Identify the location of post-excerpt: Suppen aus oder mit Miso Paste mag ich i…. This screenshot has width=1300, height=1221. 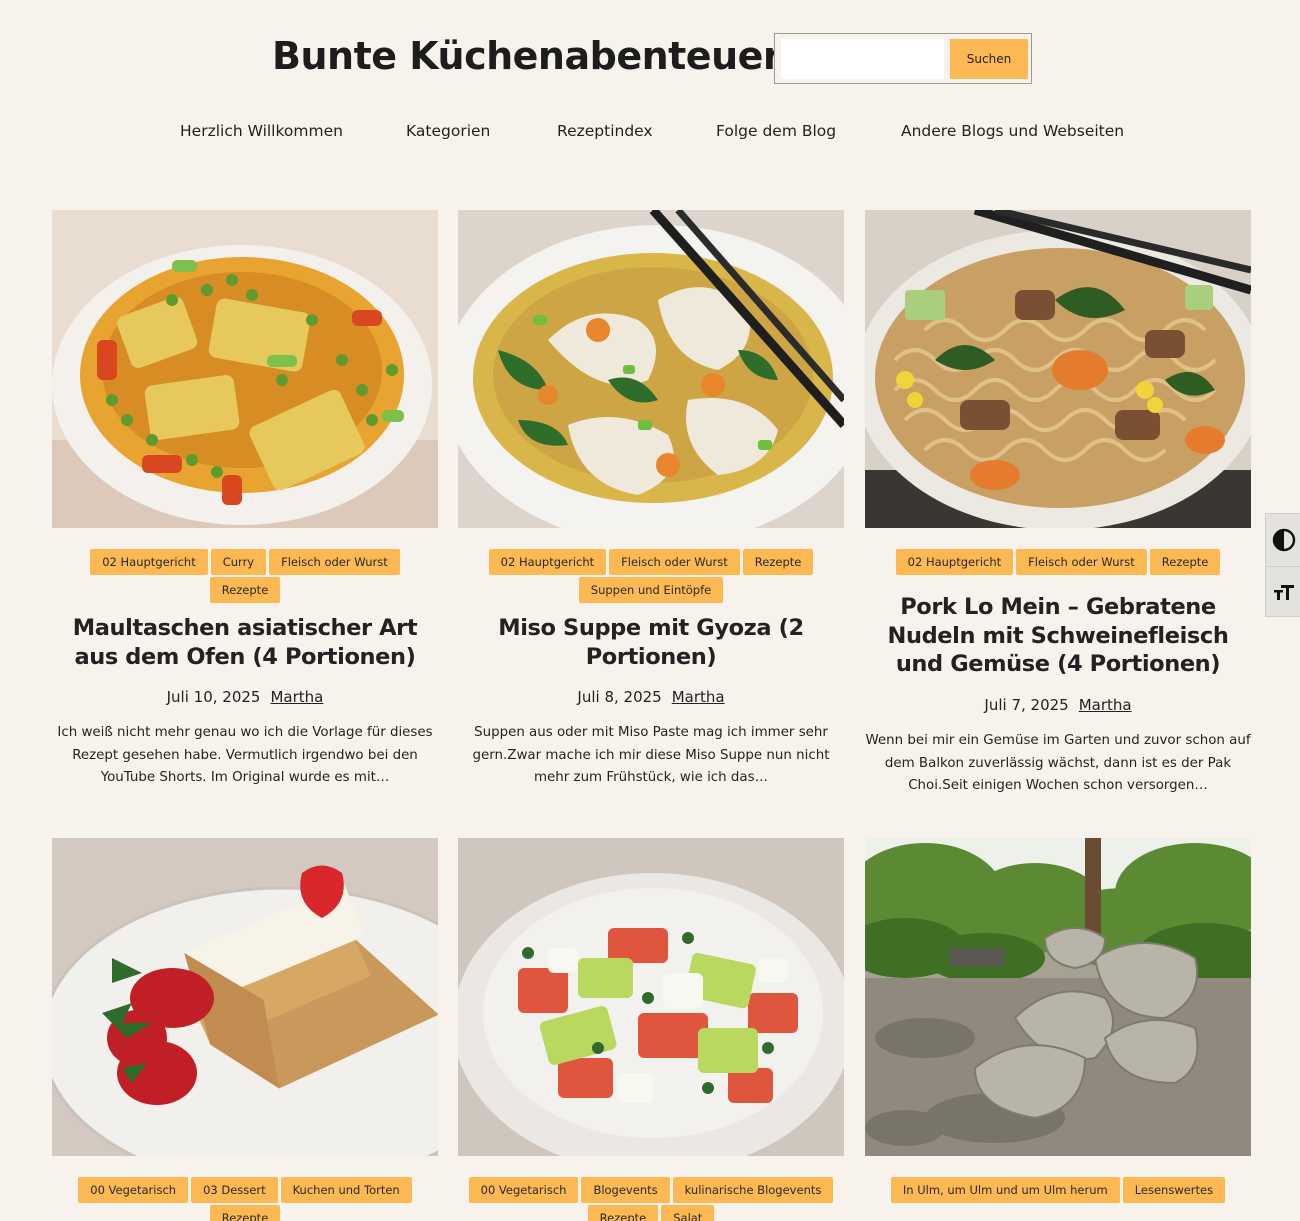
(651, 755).